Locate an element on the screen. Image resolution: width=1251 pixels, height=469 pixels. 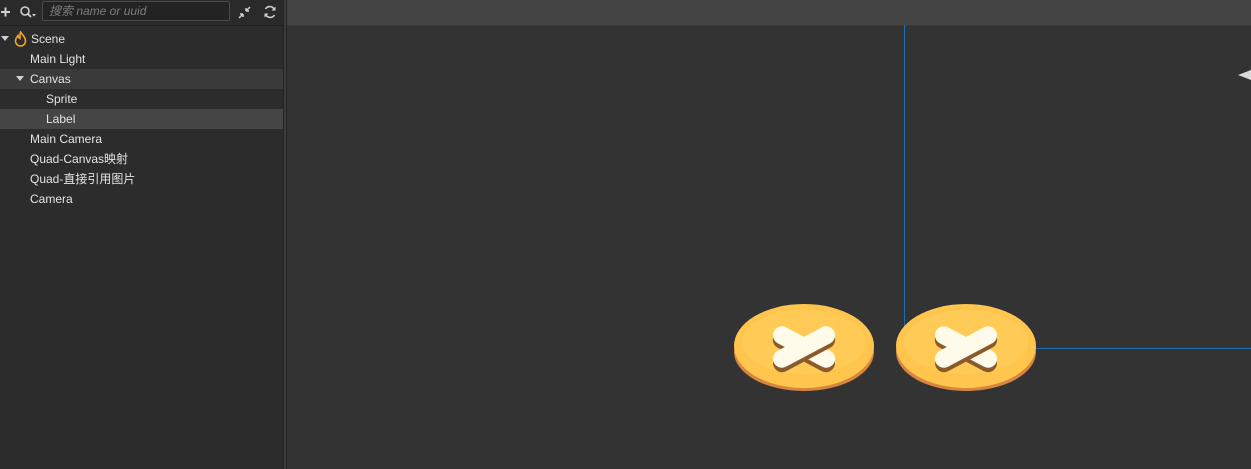
tree-item-scene: Scene is located at coordinates (141, 39).